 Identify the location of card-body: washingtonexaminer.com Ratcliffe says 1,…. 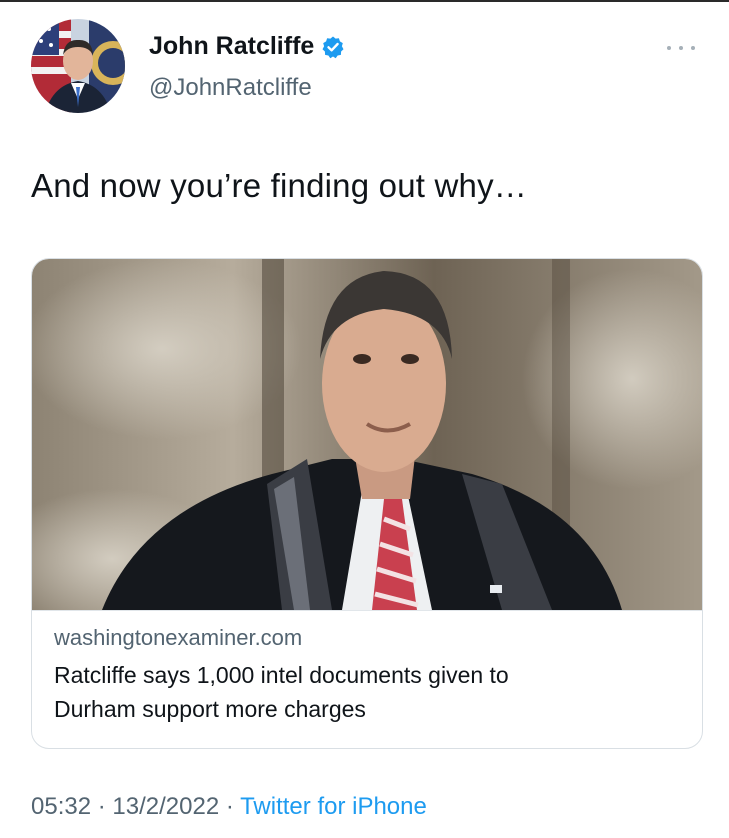
(369, 675).